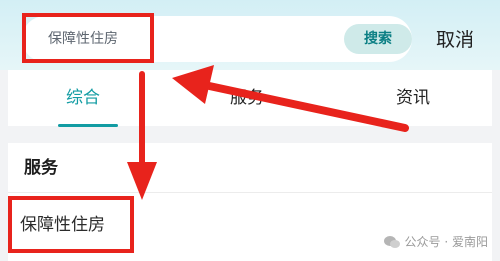 The image size is (500, 261). What do you see at coordinates (391, 242) in the screenshot?
I see `wechat-icon` at bounding box center [391, 242].